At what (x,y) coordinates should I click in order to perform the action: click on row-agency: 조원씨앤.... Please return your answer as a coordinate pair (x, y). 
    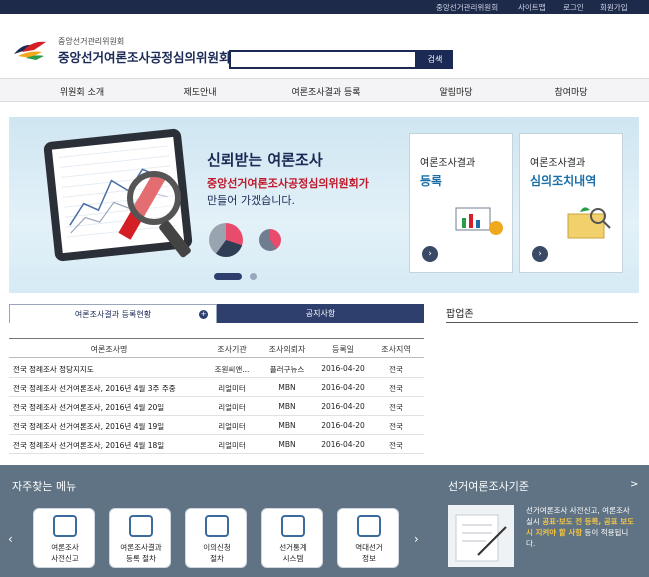
    Looking at the image, I should click on (232, 369).